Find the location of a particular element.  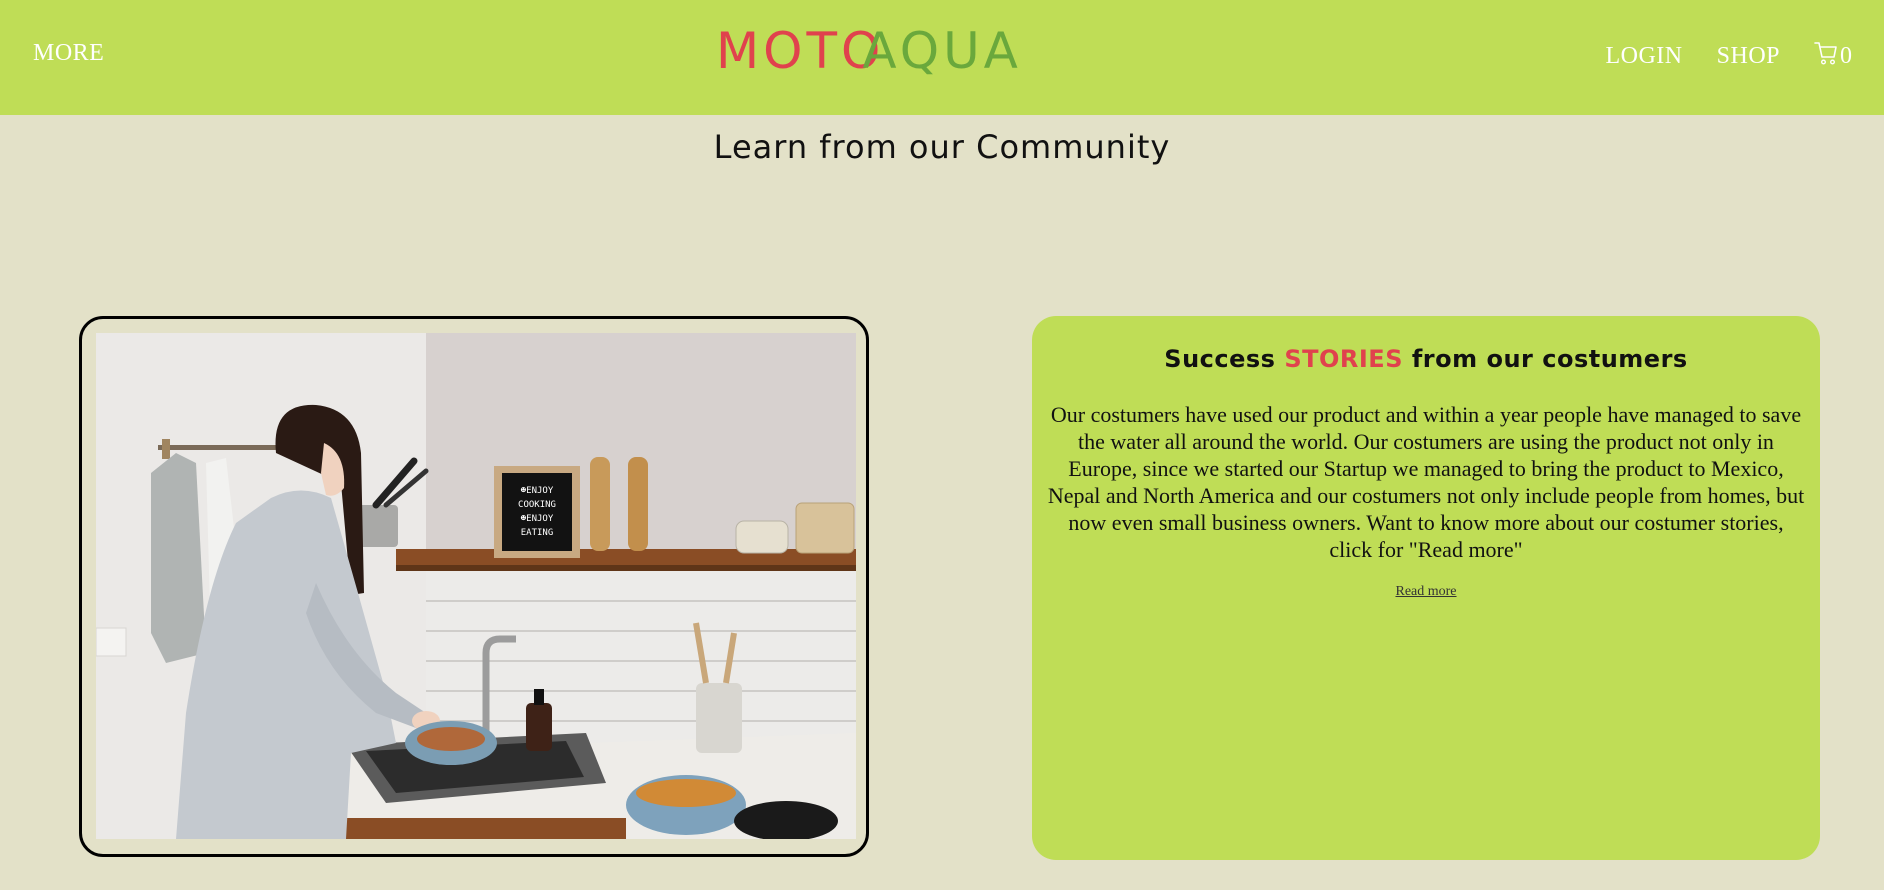

cart-count: 0 is located at coordinates (1846, 56).